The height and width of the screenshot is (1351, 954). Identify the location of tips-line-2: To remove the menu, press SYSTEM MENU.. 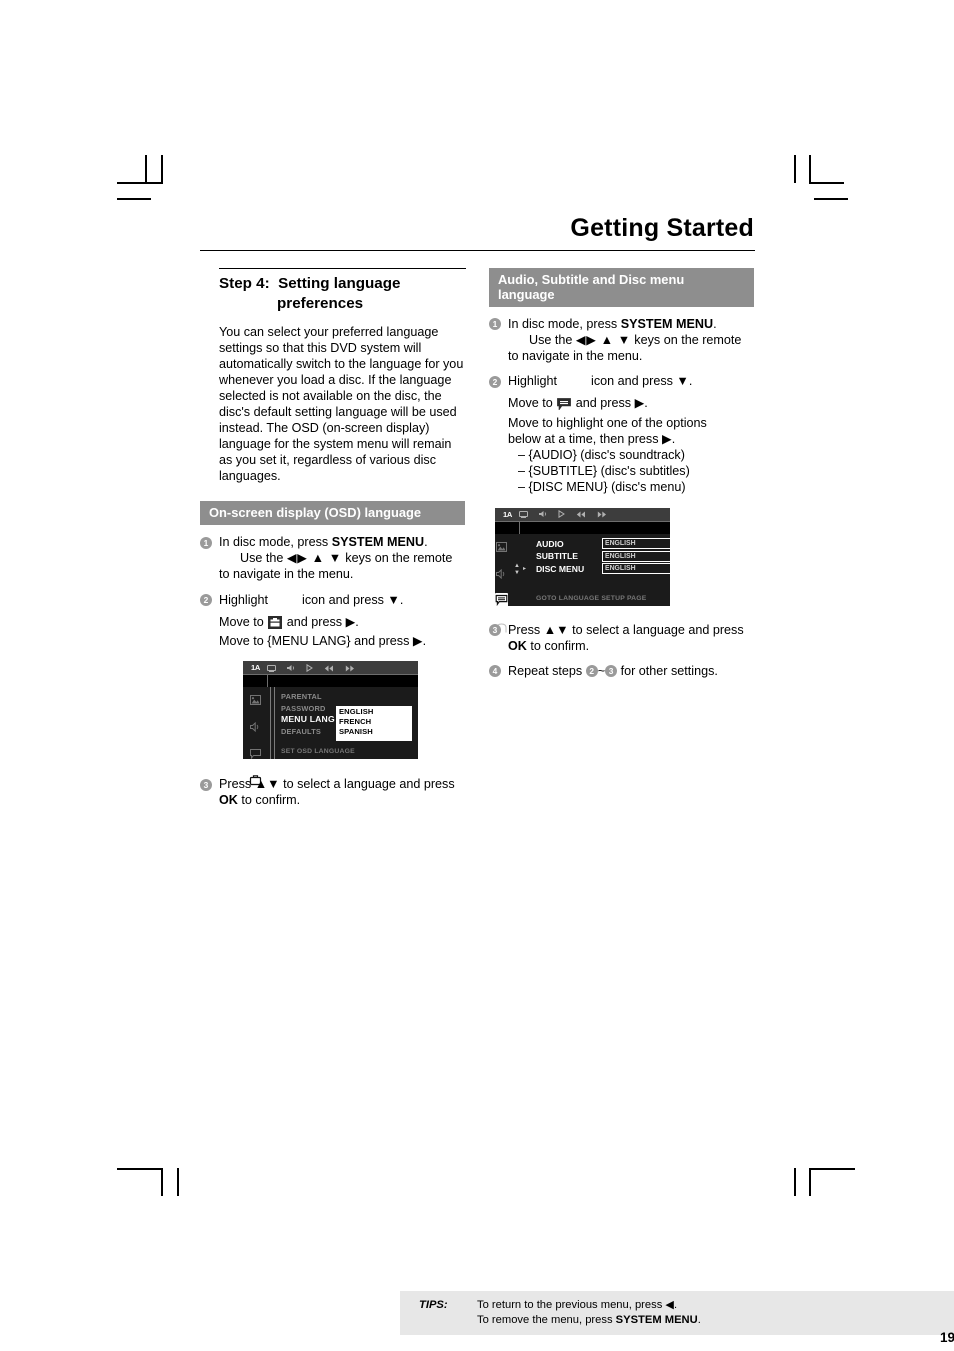
(715, 1320).